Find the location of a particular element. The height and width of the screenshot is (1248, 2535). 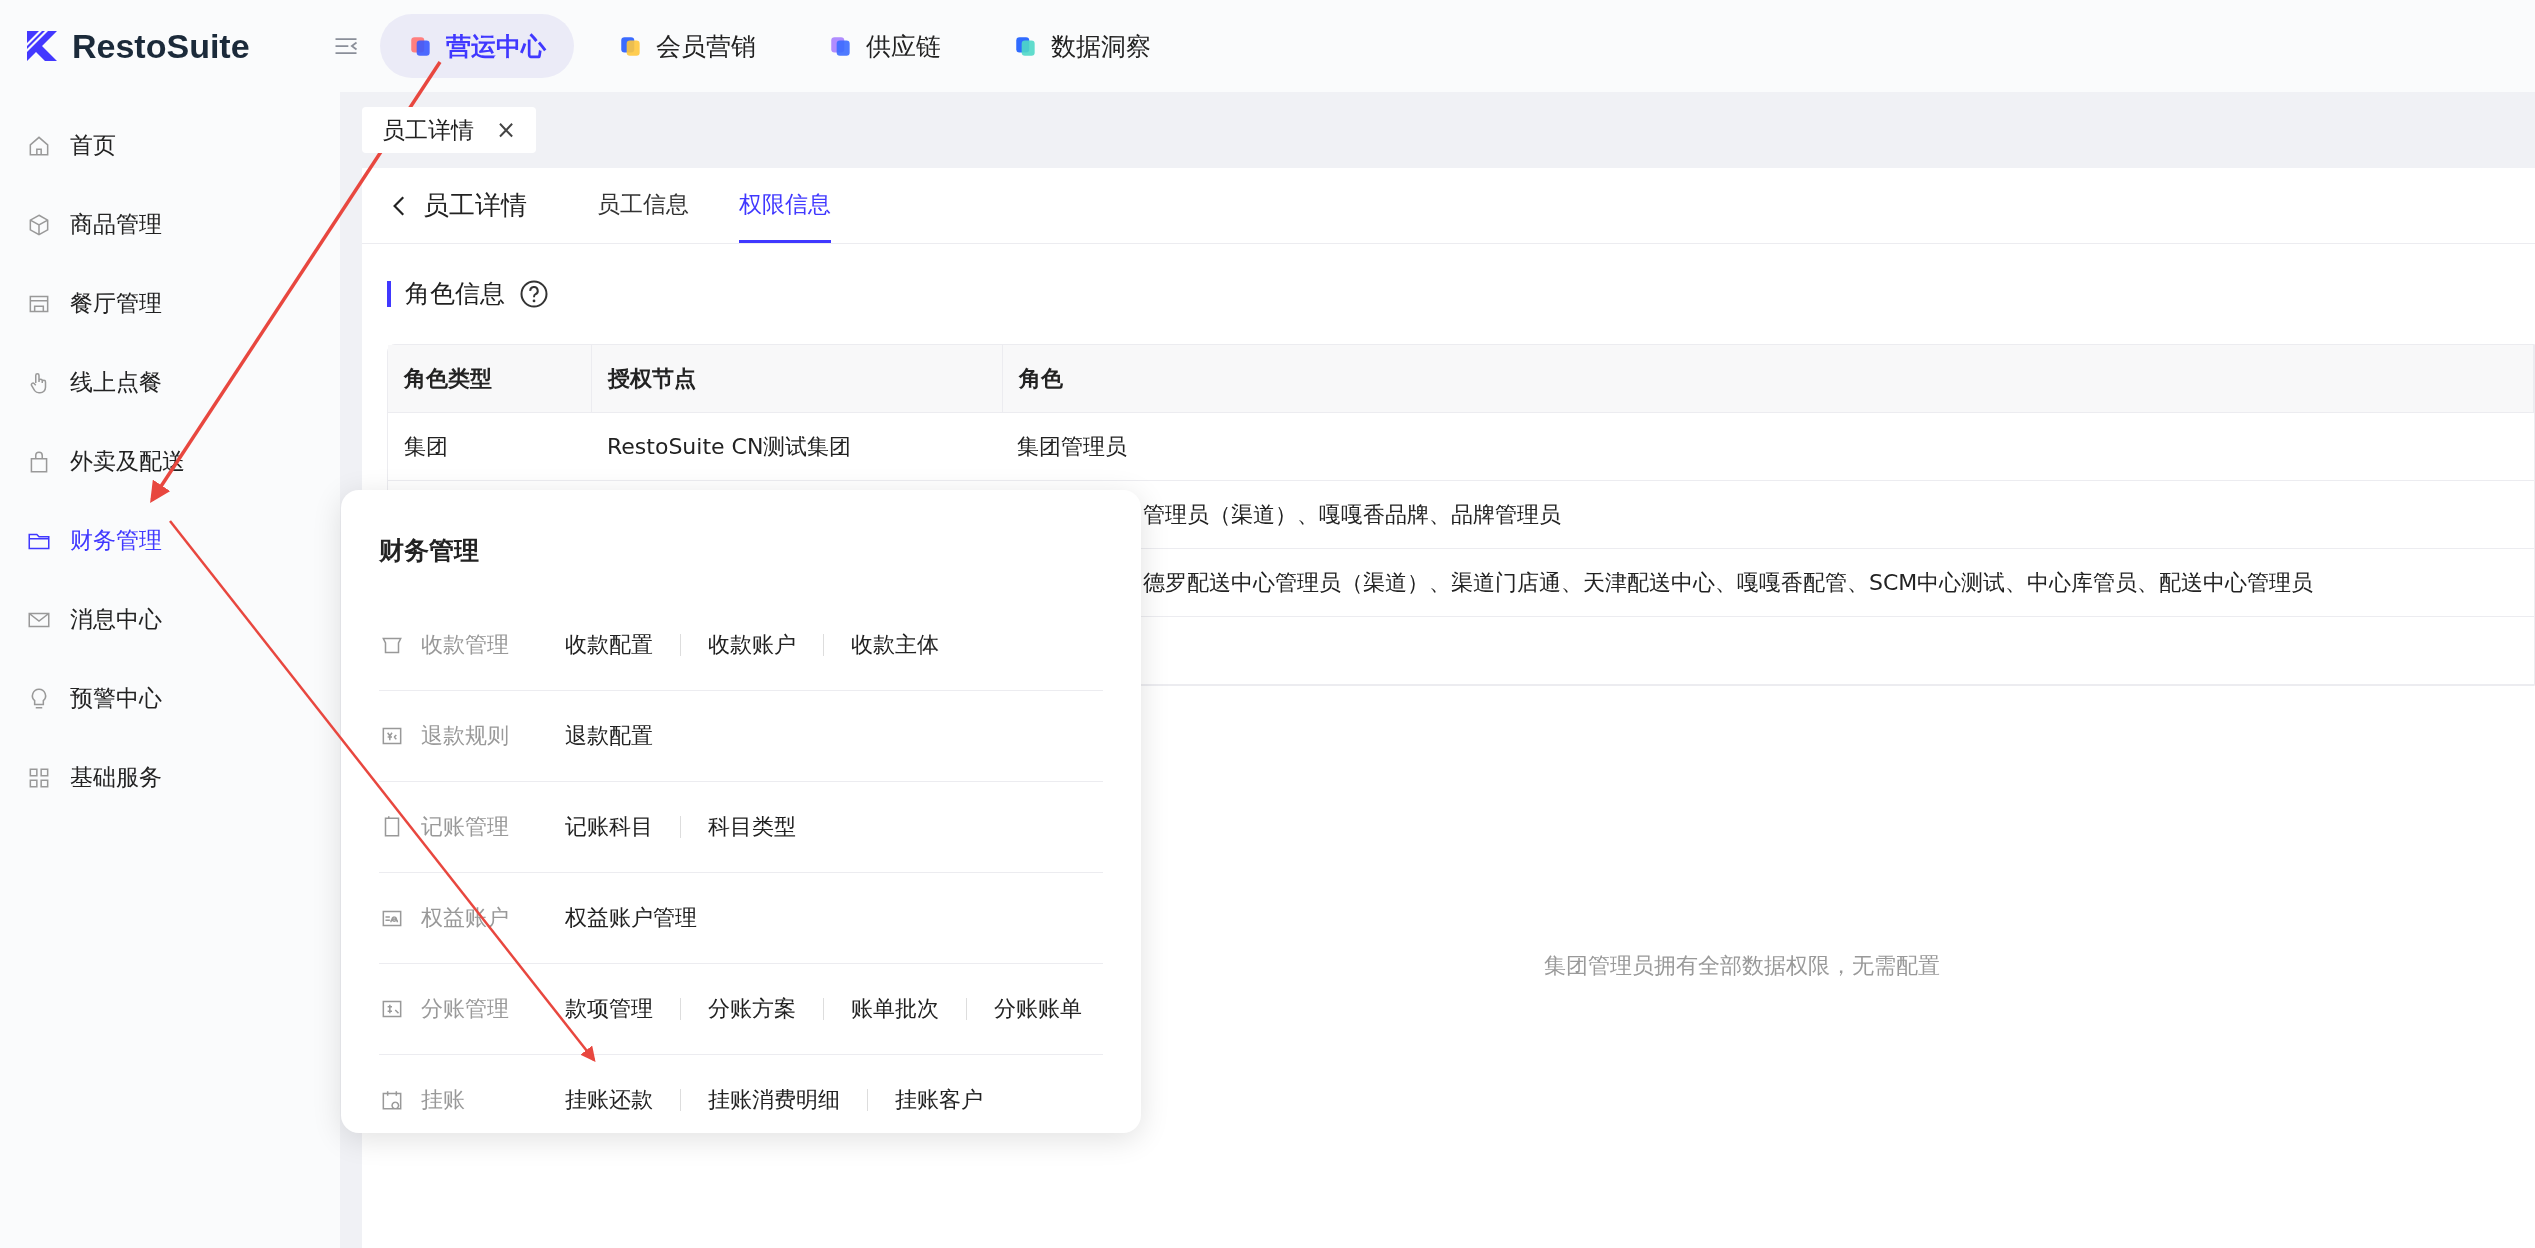

menu-title: 财务管理 is located at coordinates (429, 550).